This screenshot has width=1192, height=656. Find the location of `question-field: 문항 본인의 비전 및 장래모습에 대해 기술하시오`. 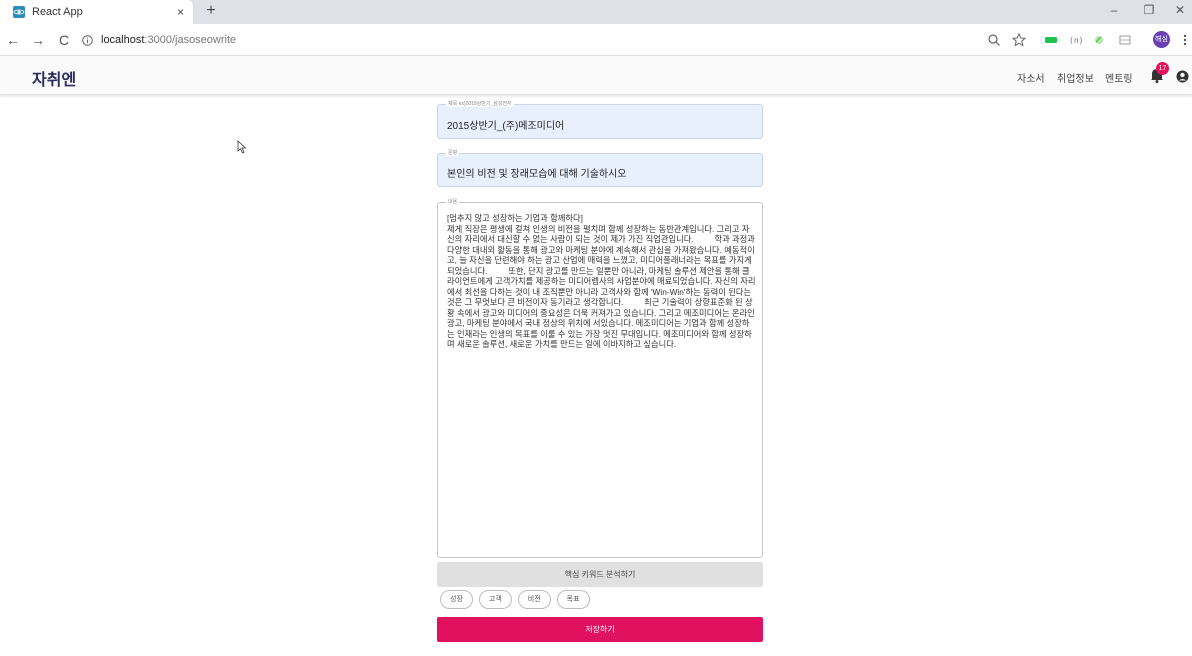

question-field: 문항 본인의 비전 및 장래모습에 대해 기술하시오 is located at coordinates (600, 168).